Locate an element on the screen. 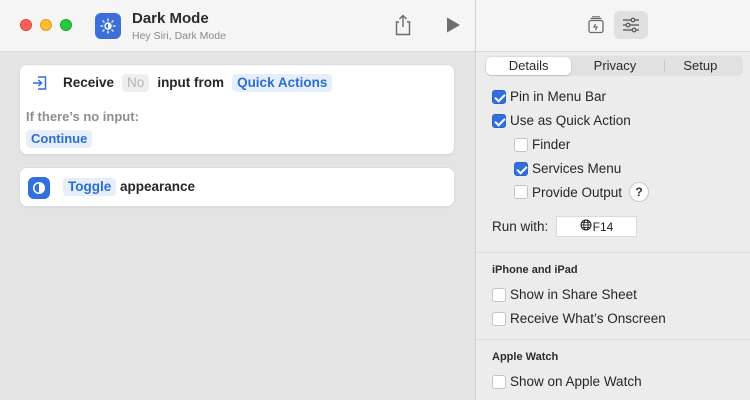  no-input-action: Continue is located at coordinates (59, 139).